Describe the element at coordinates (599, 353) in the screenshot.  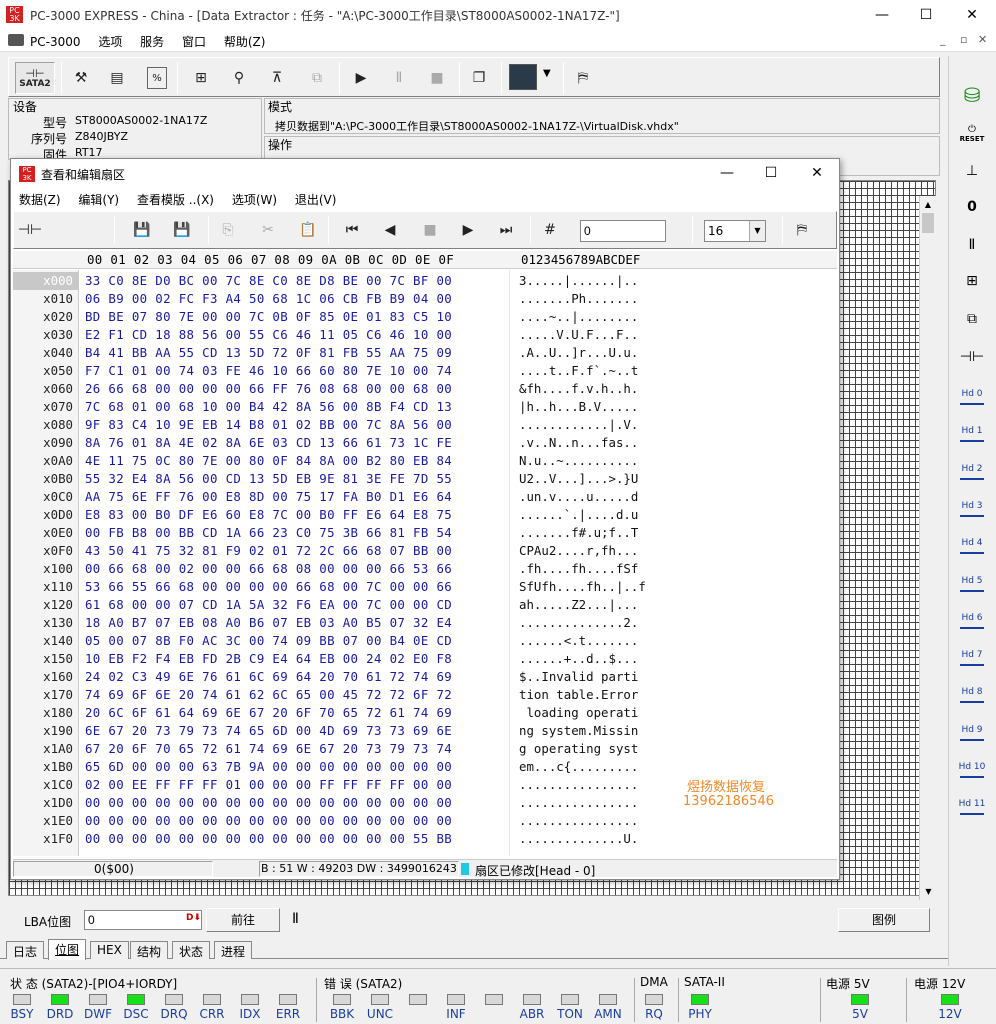
I see `hex-row-ascii: .A..U..]r...U.u.` at that location.